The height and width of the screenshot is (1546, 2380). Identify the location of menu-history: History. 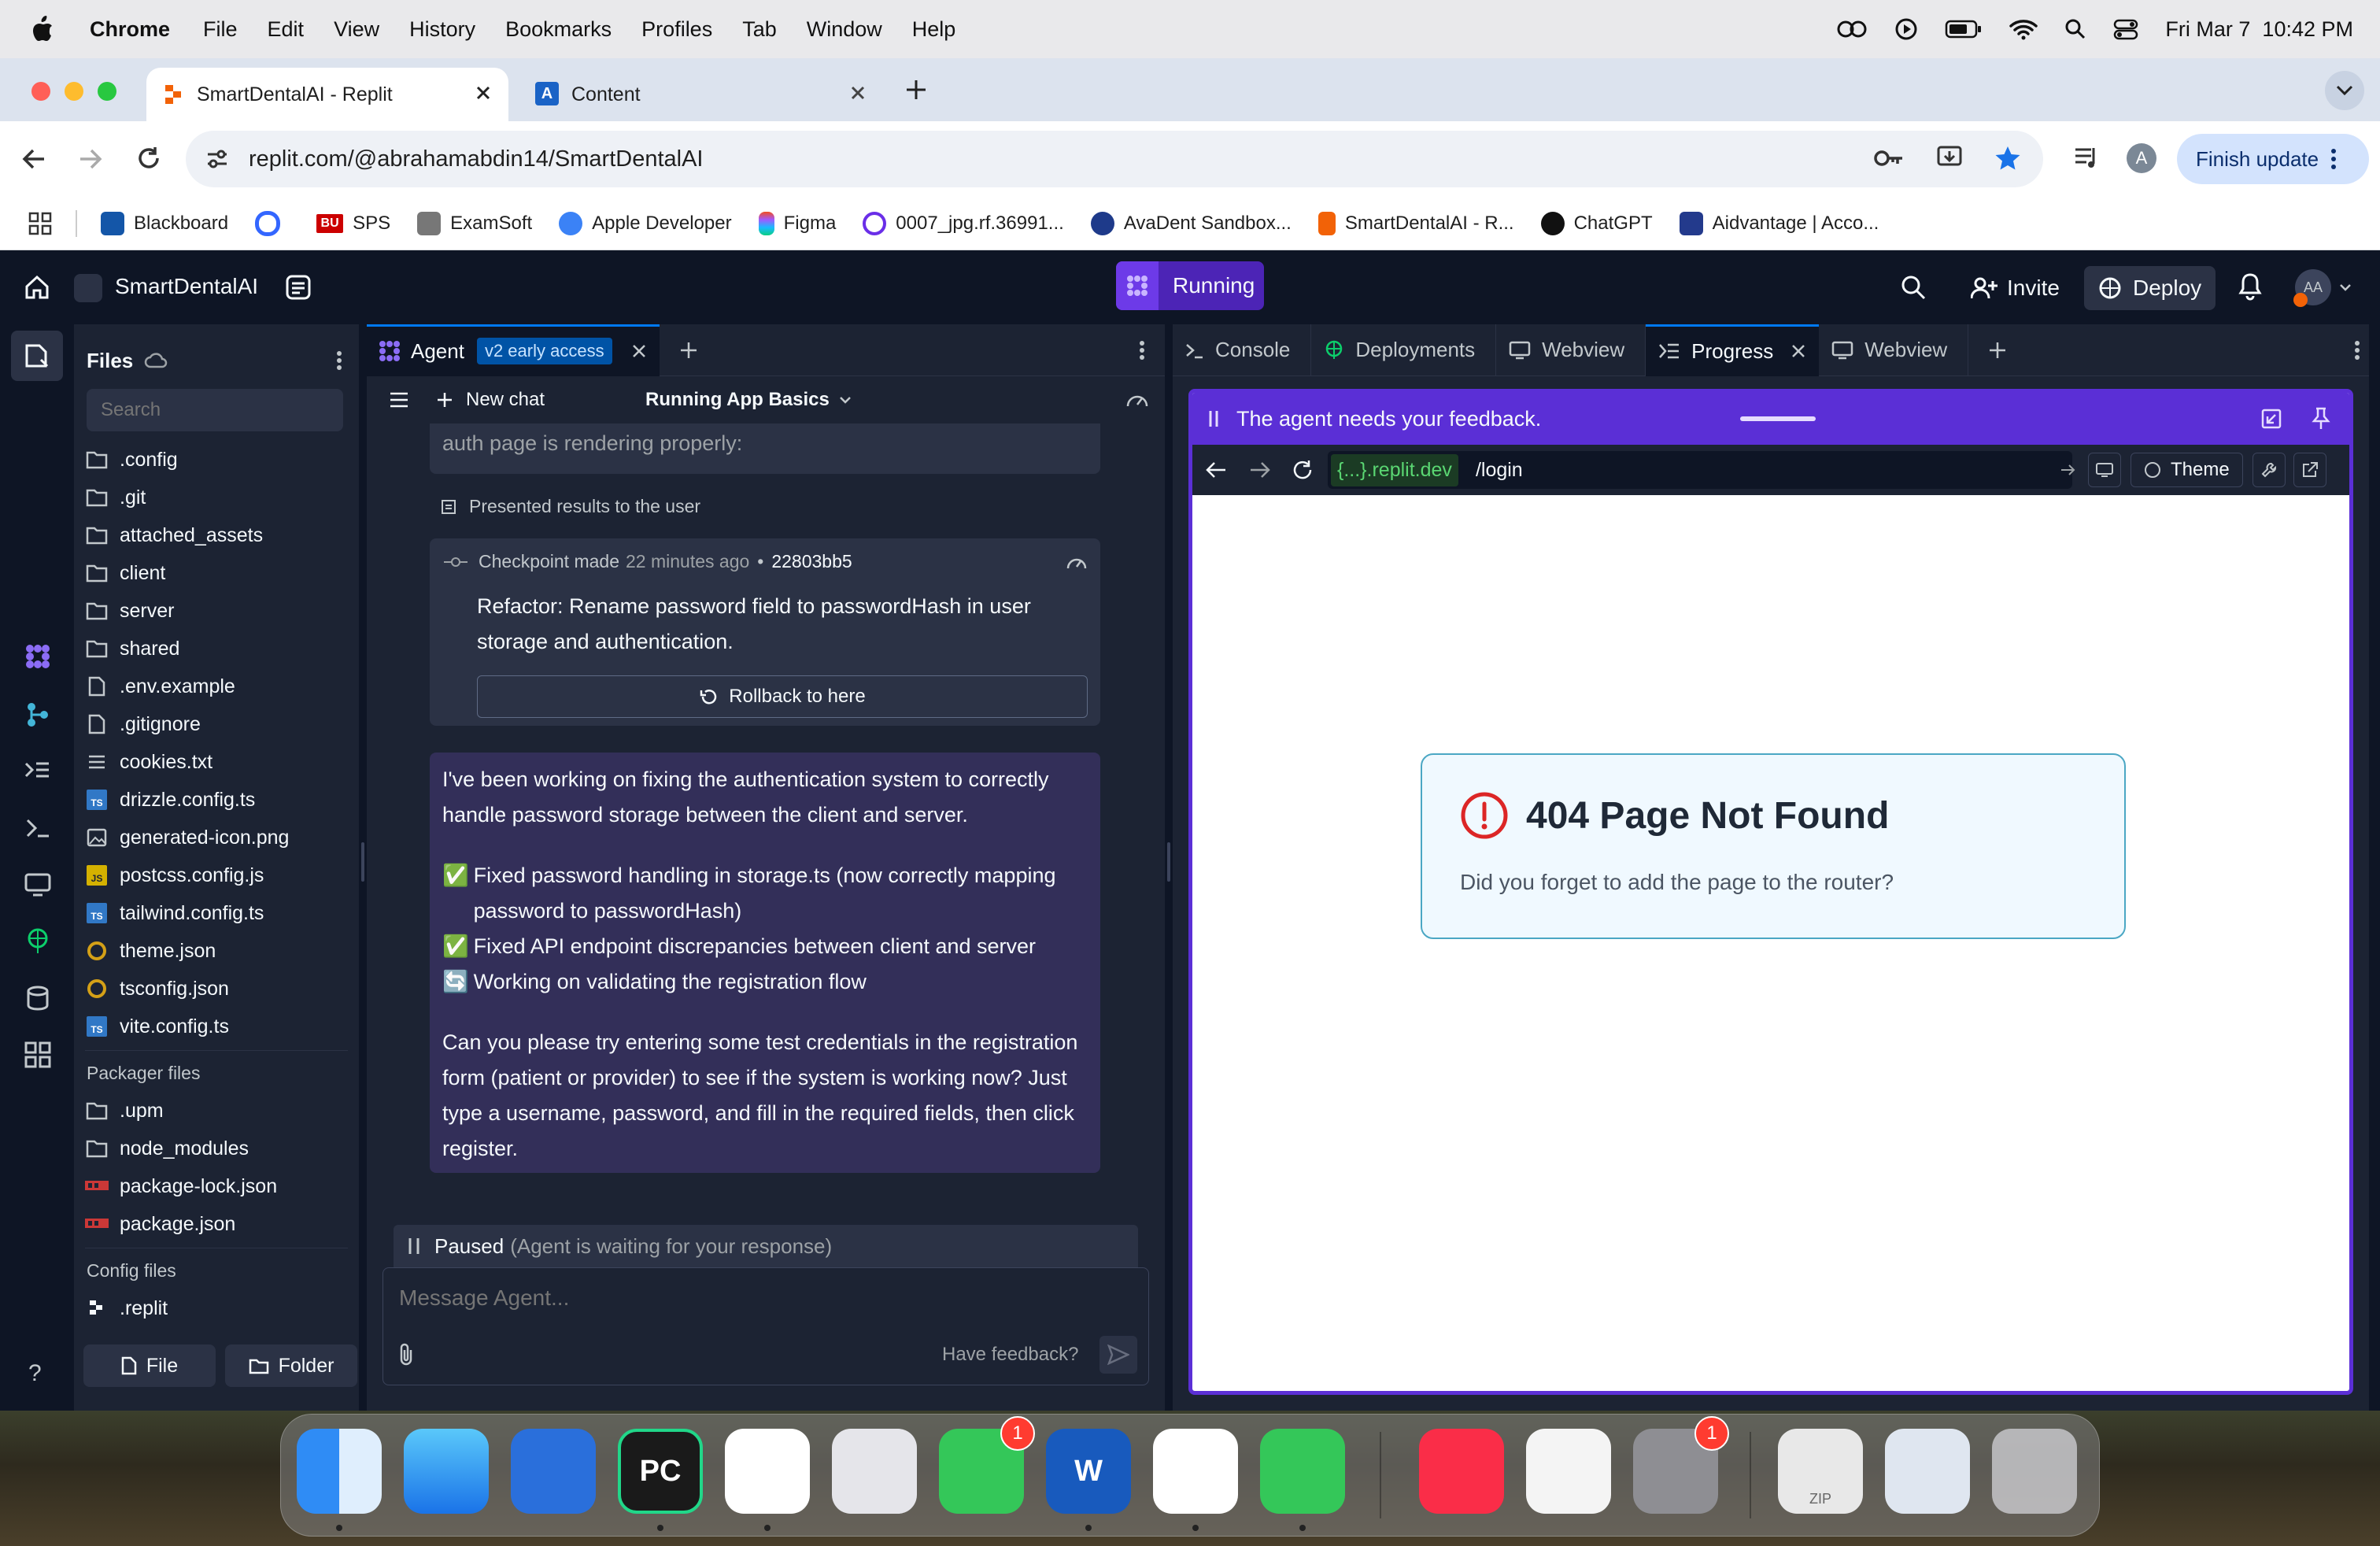
(442, 29).